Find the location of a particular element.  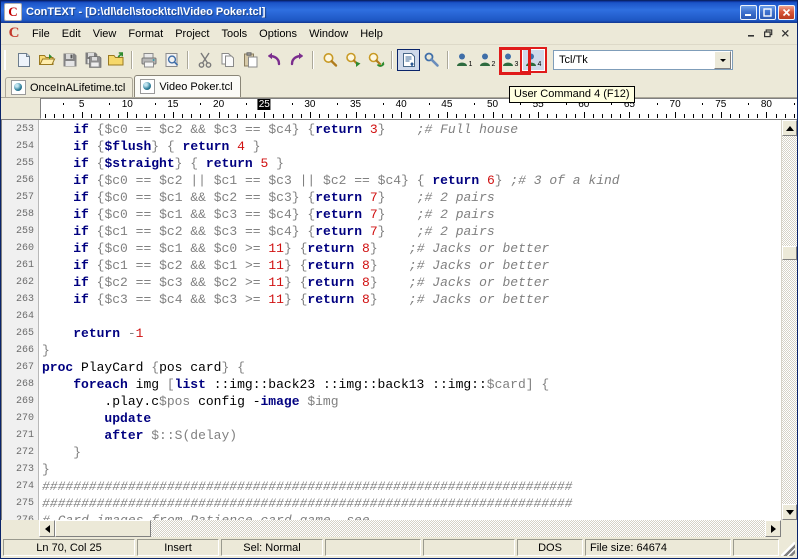

mdi-minimize-button is located at coordinates (751, 34).